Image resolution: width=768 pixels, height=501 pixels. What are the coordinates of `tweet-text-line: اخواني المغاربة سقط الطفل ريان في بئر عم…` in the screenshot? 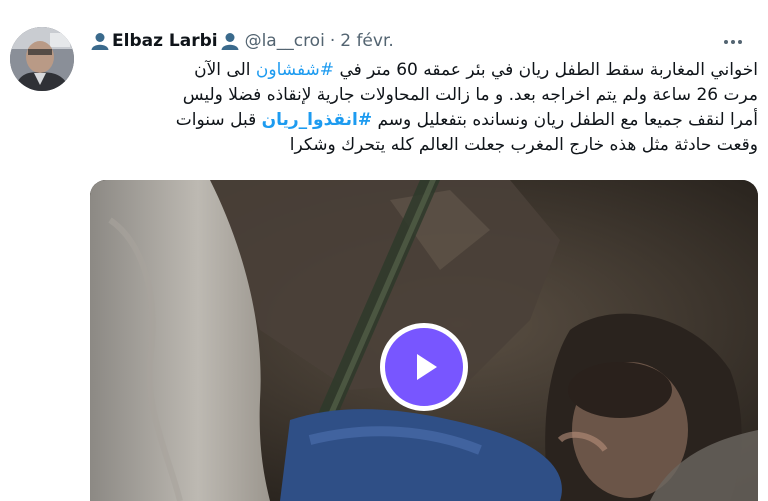 It's located at (423, 70).